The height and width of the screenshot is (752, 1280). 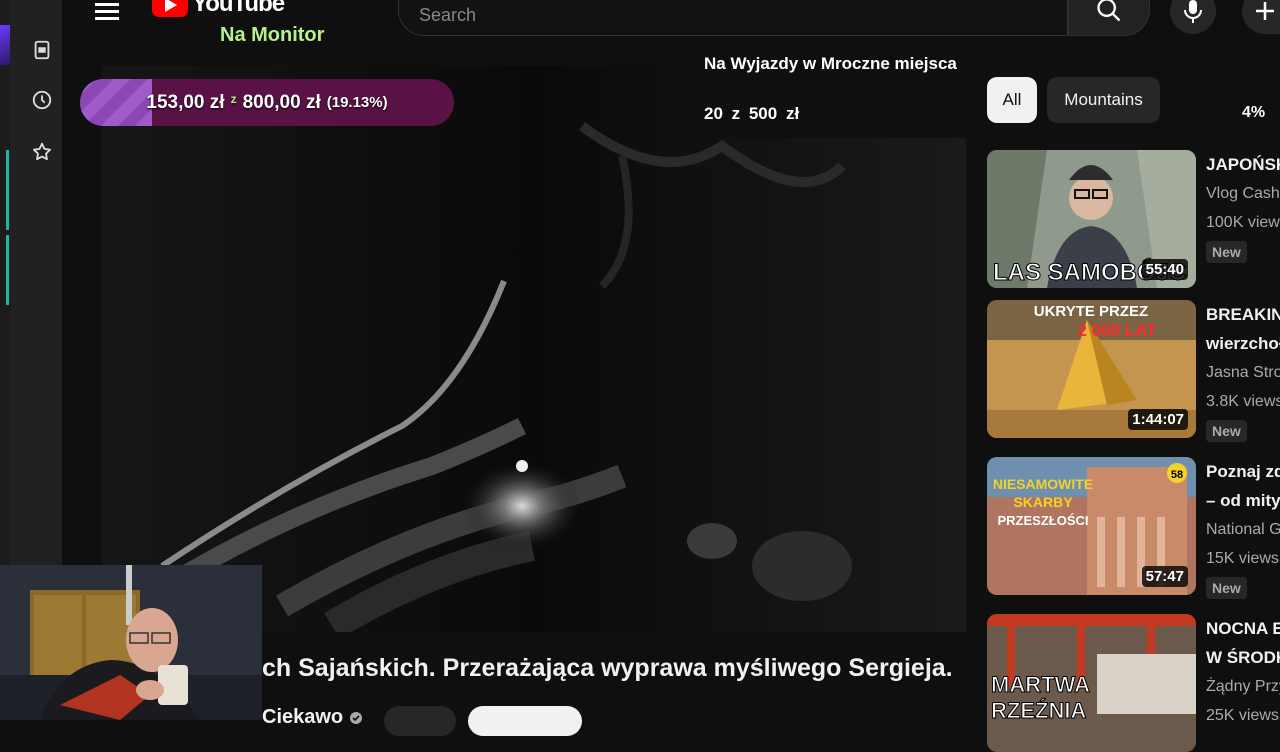 I want to click on search-placeholder: Search, so click(x=448, y=15).